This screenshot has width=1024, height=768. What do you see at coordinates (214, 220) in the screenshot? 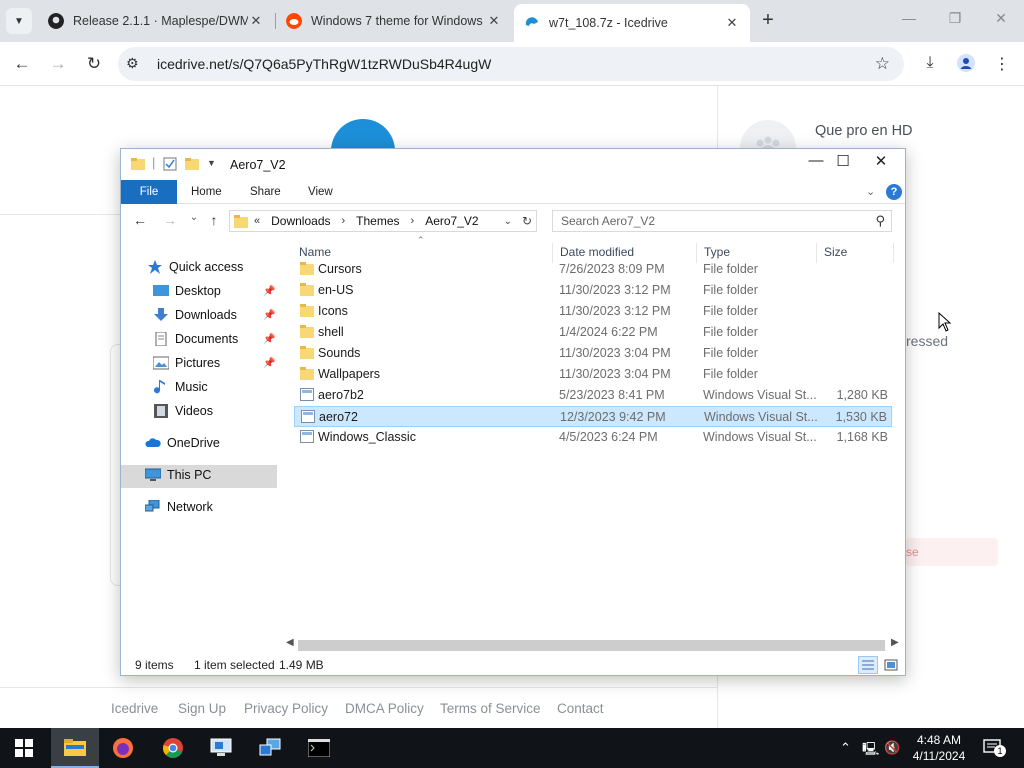
I see `up-arrow-icon: ↑` at bounding box center [214, 220].